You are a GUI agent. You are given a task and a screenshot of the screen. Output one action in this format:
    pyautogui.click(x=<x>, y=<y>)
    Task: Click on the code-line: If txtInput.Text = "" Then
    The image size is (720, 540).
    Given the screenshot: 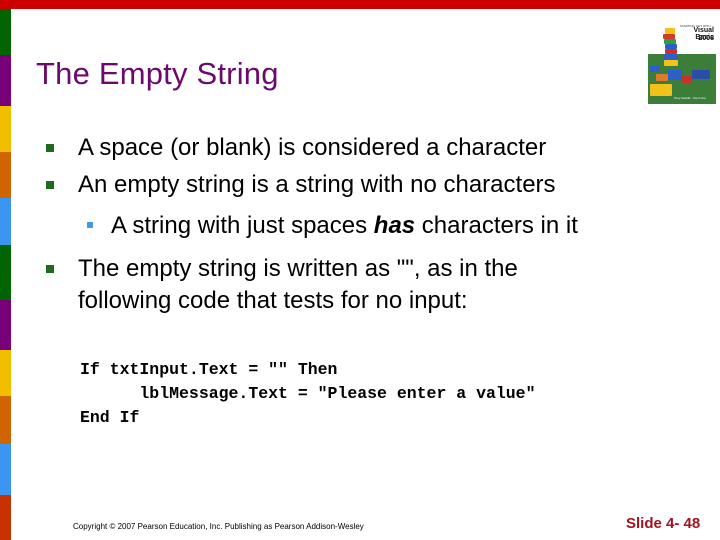 What is the action you would take?
    pyautogui.click(x=209, y=369)
    